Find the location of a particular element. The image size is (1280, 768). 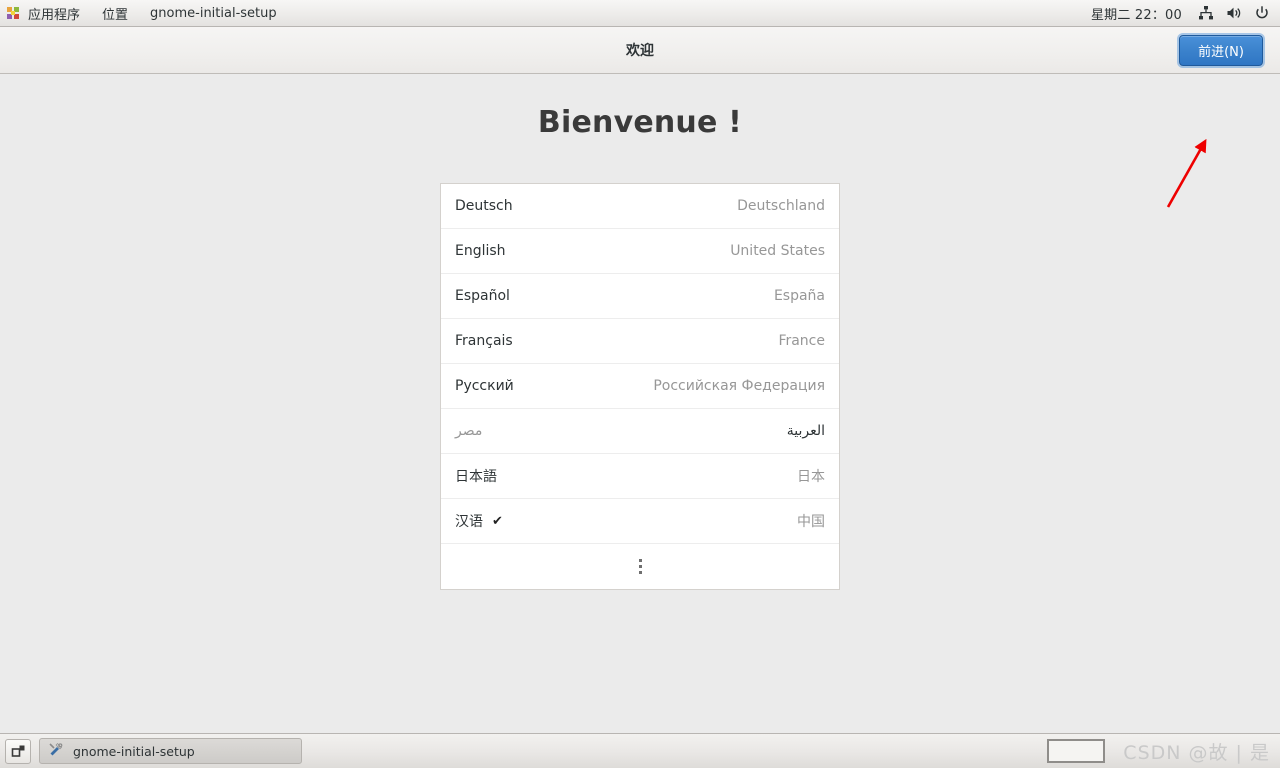

menu-applications: 应用程序 is located at coordinates (45, 13).